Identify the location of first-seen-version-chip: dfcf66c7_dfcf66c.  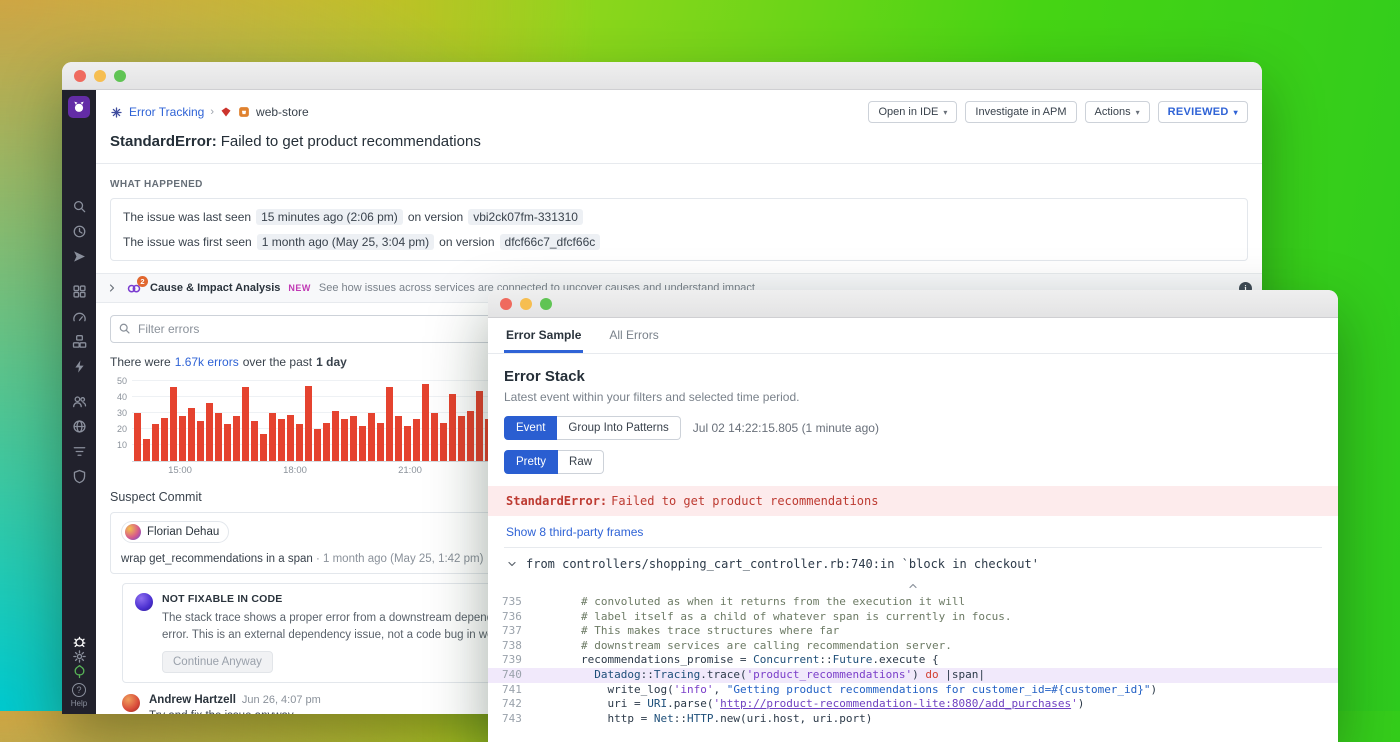
(550, 242).